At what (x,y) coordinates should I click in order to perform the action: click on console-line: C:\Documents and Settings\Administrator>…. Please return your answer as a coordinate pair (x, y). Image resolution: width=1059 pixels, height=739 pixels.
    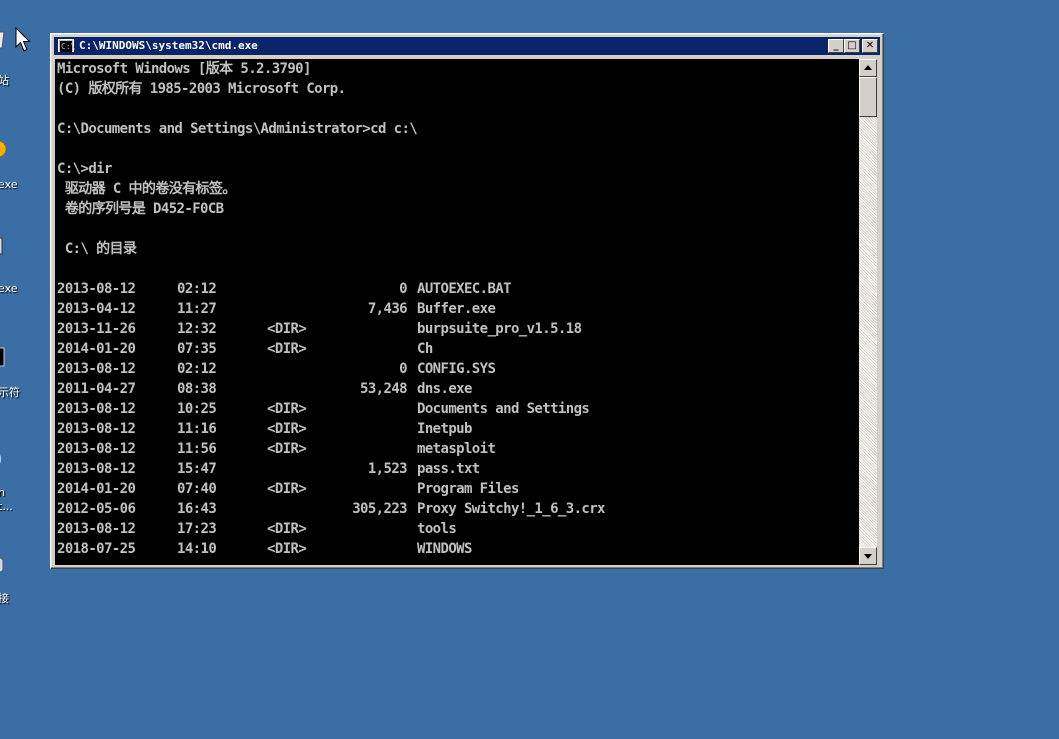
    Looking at the image, I should click on (237, 129).